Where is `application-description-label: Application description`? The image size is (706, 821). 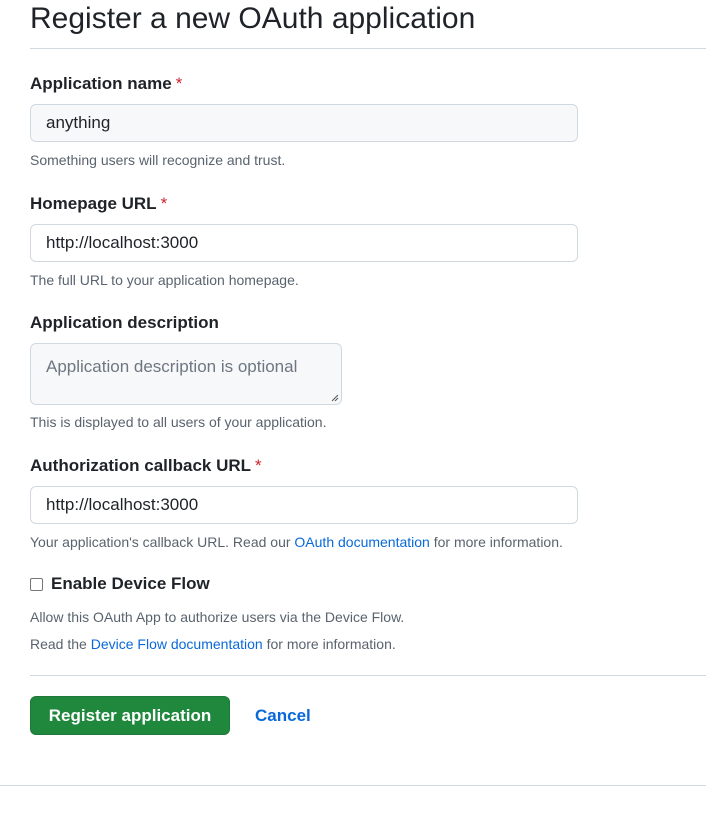
application-description-label: Application description is located at coordinates (124, 322).